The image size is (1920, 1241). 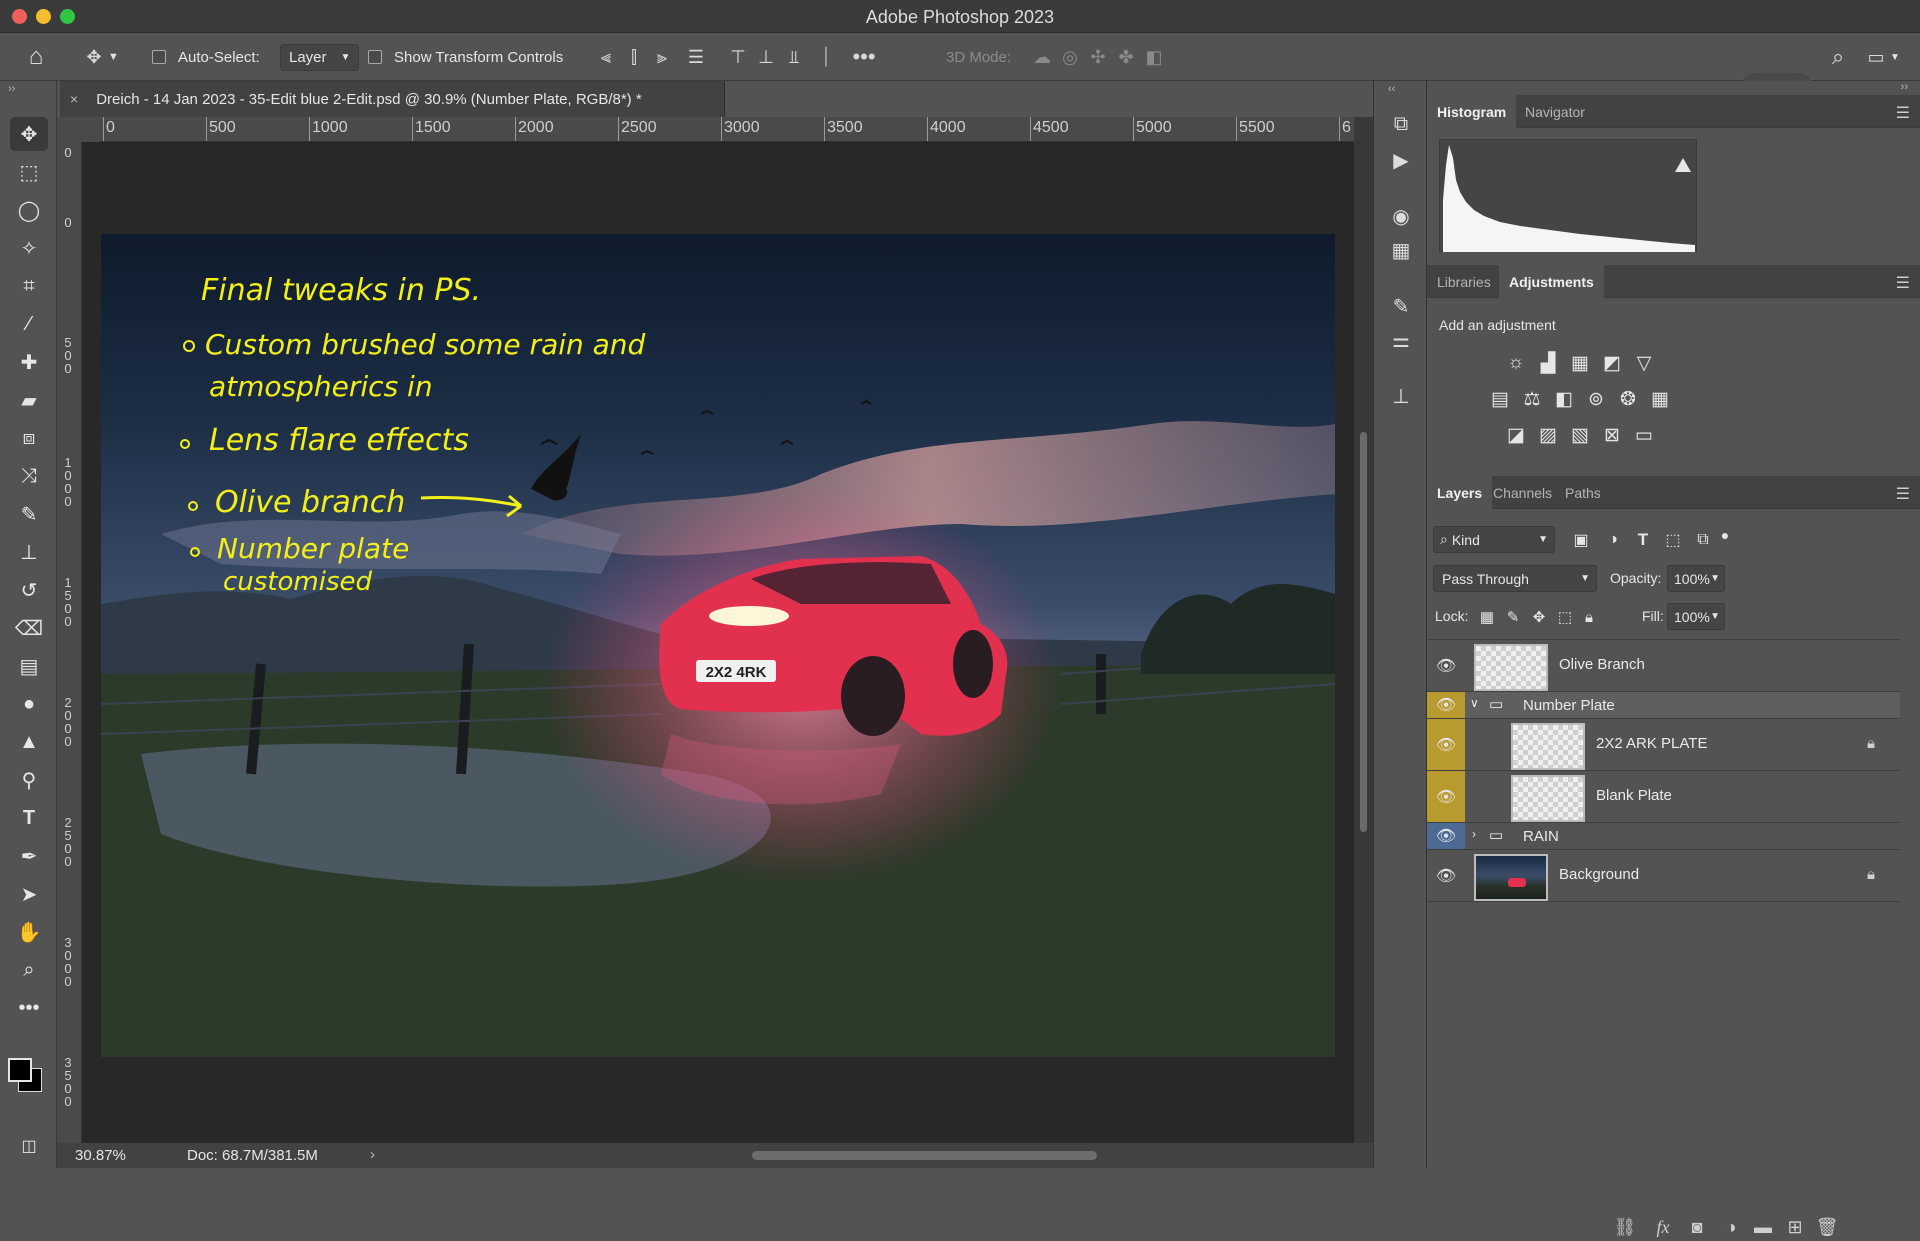 What do you see at coordinates (372, 1154) in the screenshot?
I see `status-menu-chevron-icon: ›` at bounding box center [372, 1154].